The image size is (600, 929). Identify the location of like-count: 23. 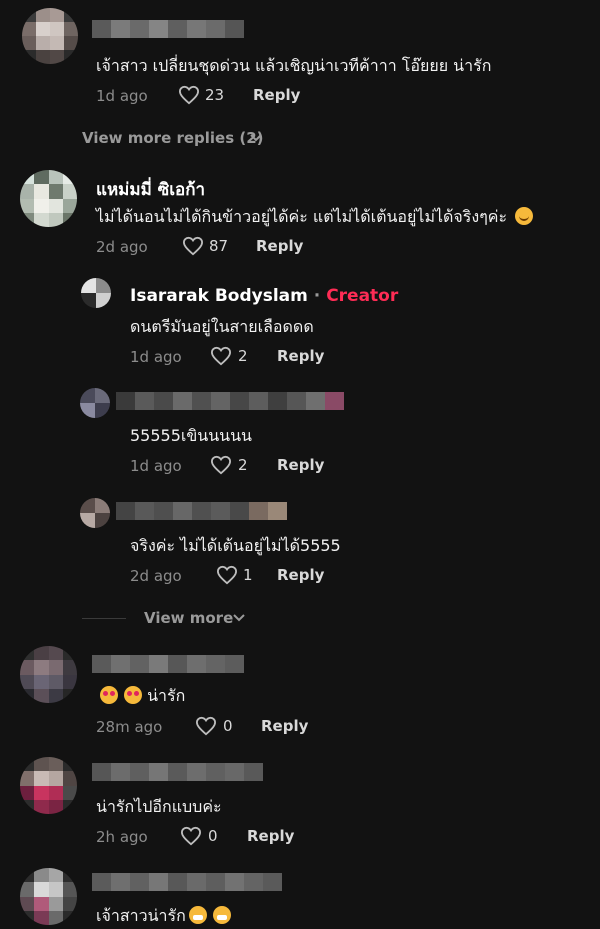
(215, 95).